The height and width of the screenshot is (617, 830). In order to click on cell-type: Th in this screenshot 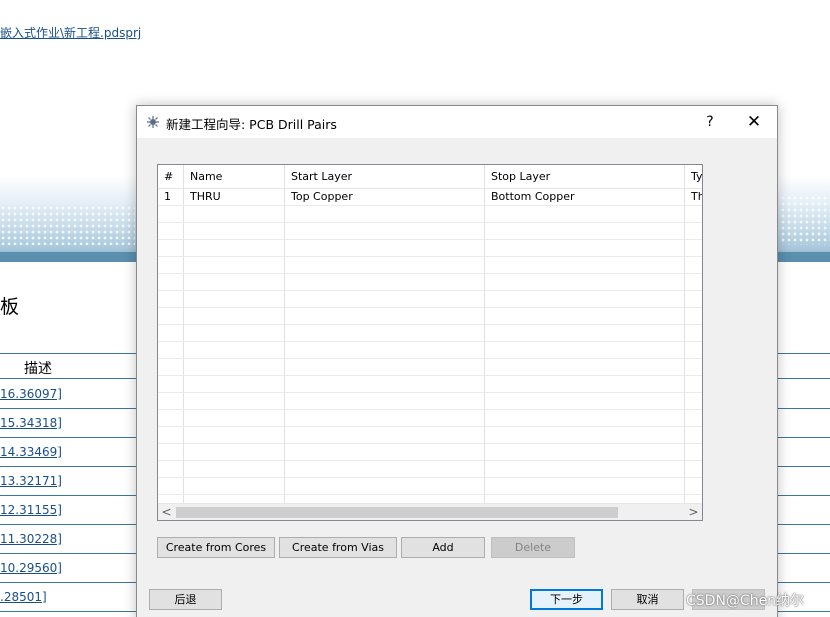, I will do `click(693, 197)`.